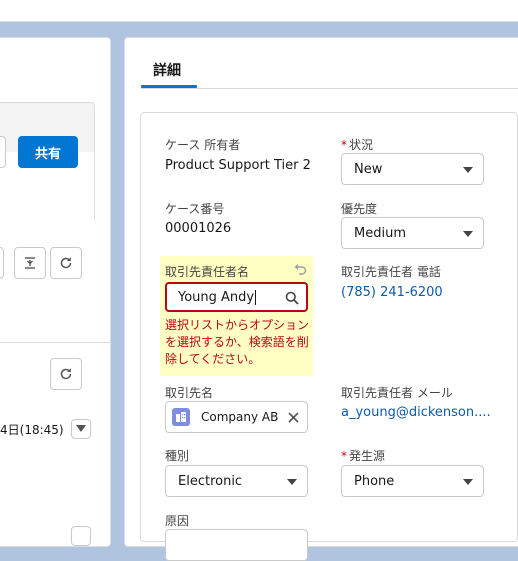  I want to click on left-action-button, so click(3, 152).